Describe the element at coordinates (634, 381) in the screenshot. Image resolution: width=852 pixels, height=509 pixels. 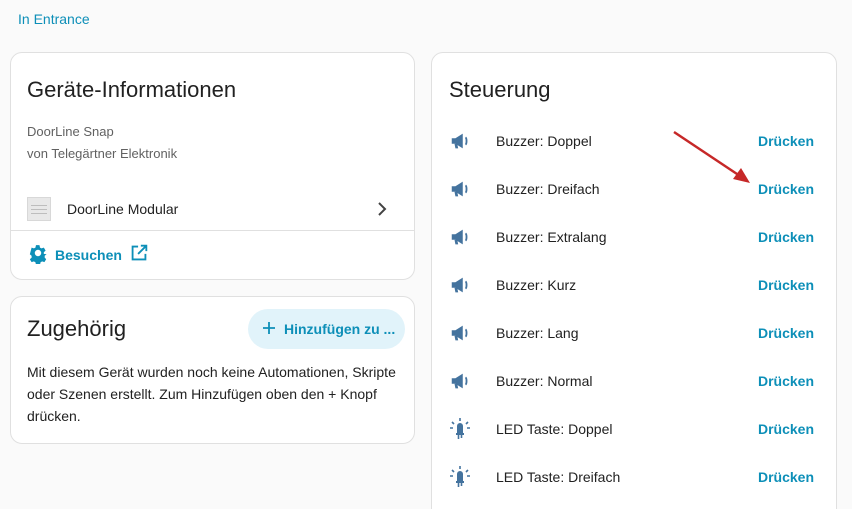
I see `control-row: Buzzer: Normal Drücken` at that location.